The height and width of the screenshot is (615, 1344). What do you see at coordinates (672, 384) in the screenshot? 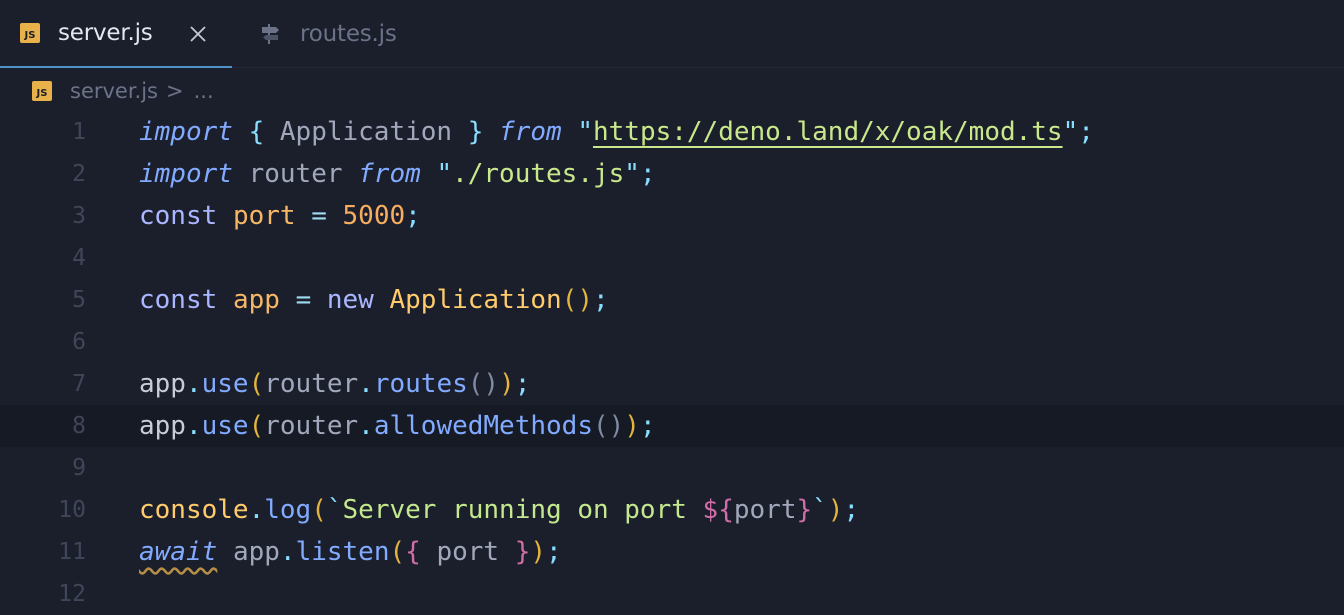
I see `code-line: 7 app.use(router.routes());` at bounding box center [672, 384].